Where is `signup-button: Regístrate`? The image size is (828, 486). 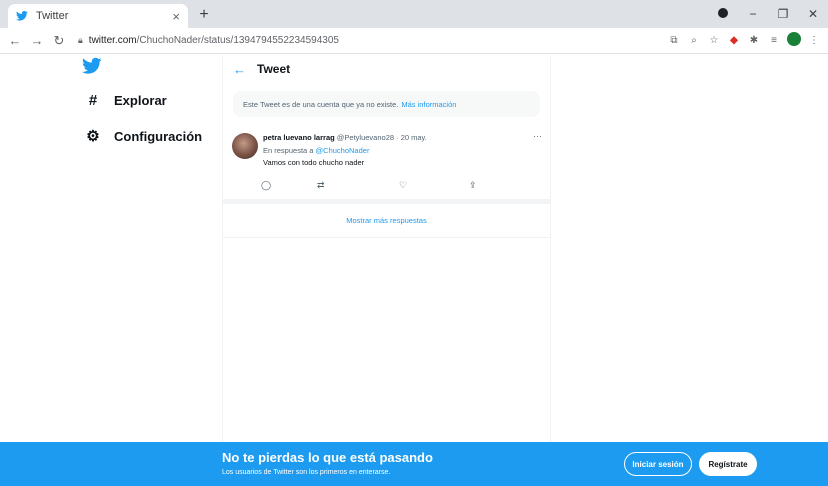
signup-button: Regístrate is located at coordinates (728, 464).